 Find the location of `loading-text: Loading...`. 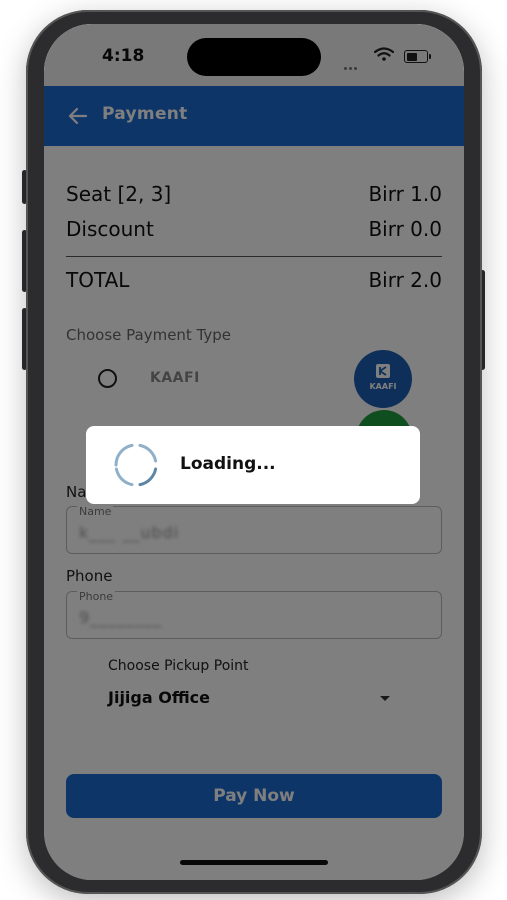

loading-text: Loading... is located at coordinates (228, 464).